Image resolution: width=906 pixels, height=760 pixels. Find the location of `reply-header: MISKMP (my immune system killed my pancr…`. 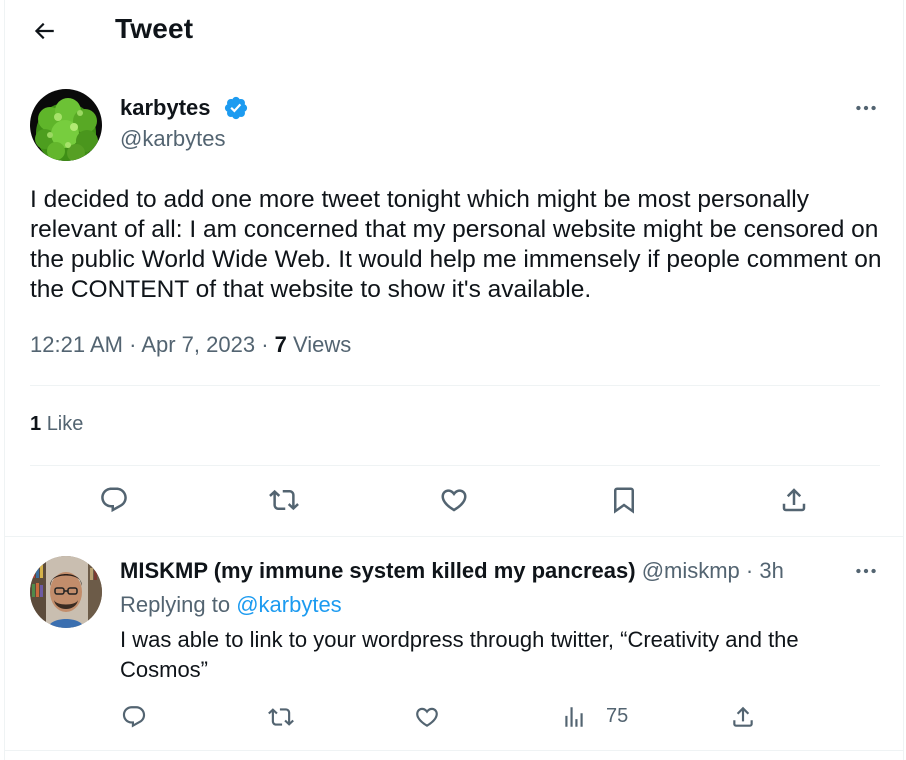

reply-header: MISKMP (my immune system killed my pancr… is located at coordinates (452, 570).